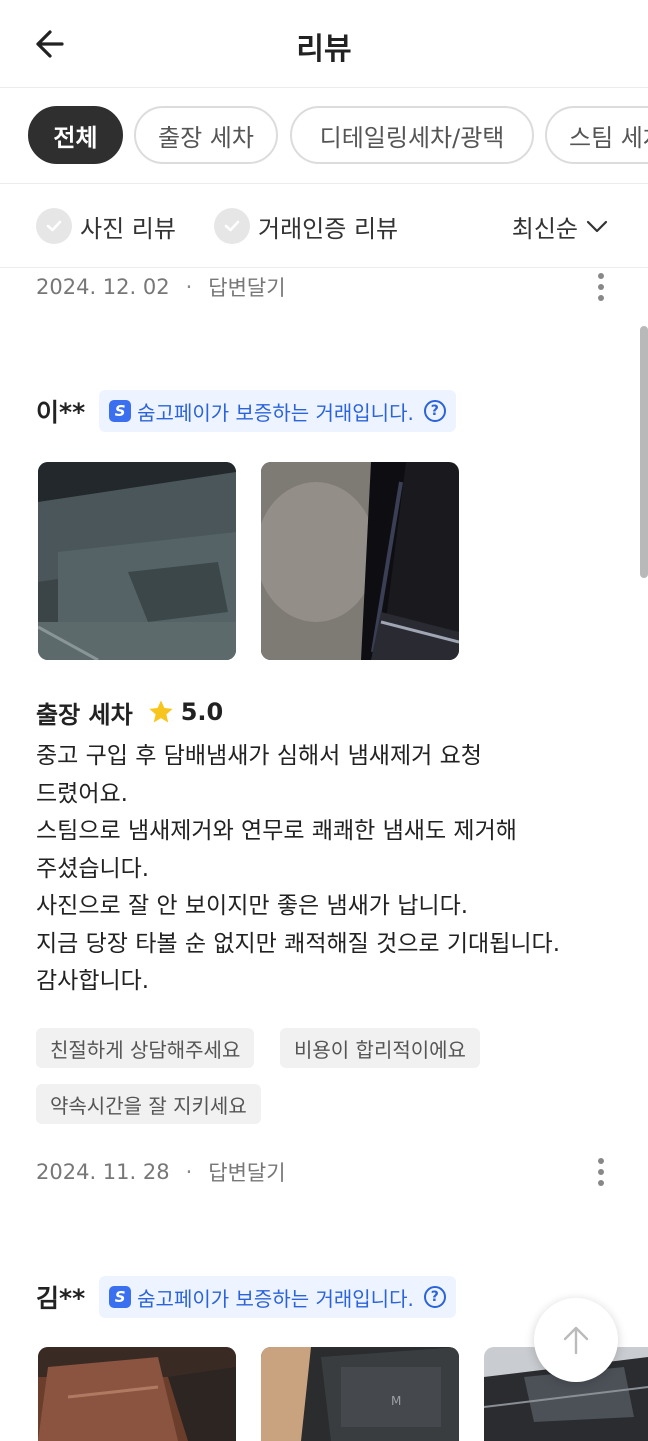  What do you see at coordinates (324, 287) in the screenshot?
I see `review-meta: 2024. 12. 02 · 답변달기` at bounding box center [324, 287].